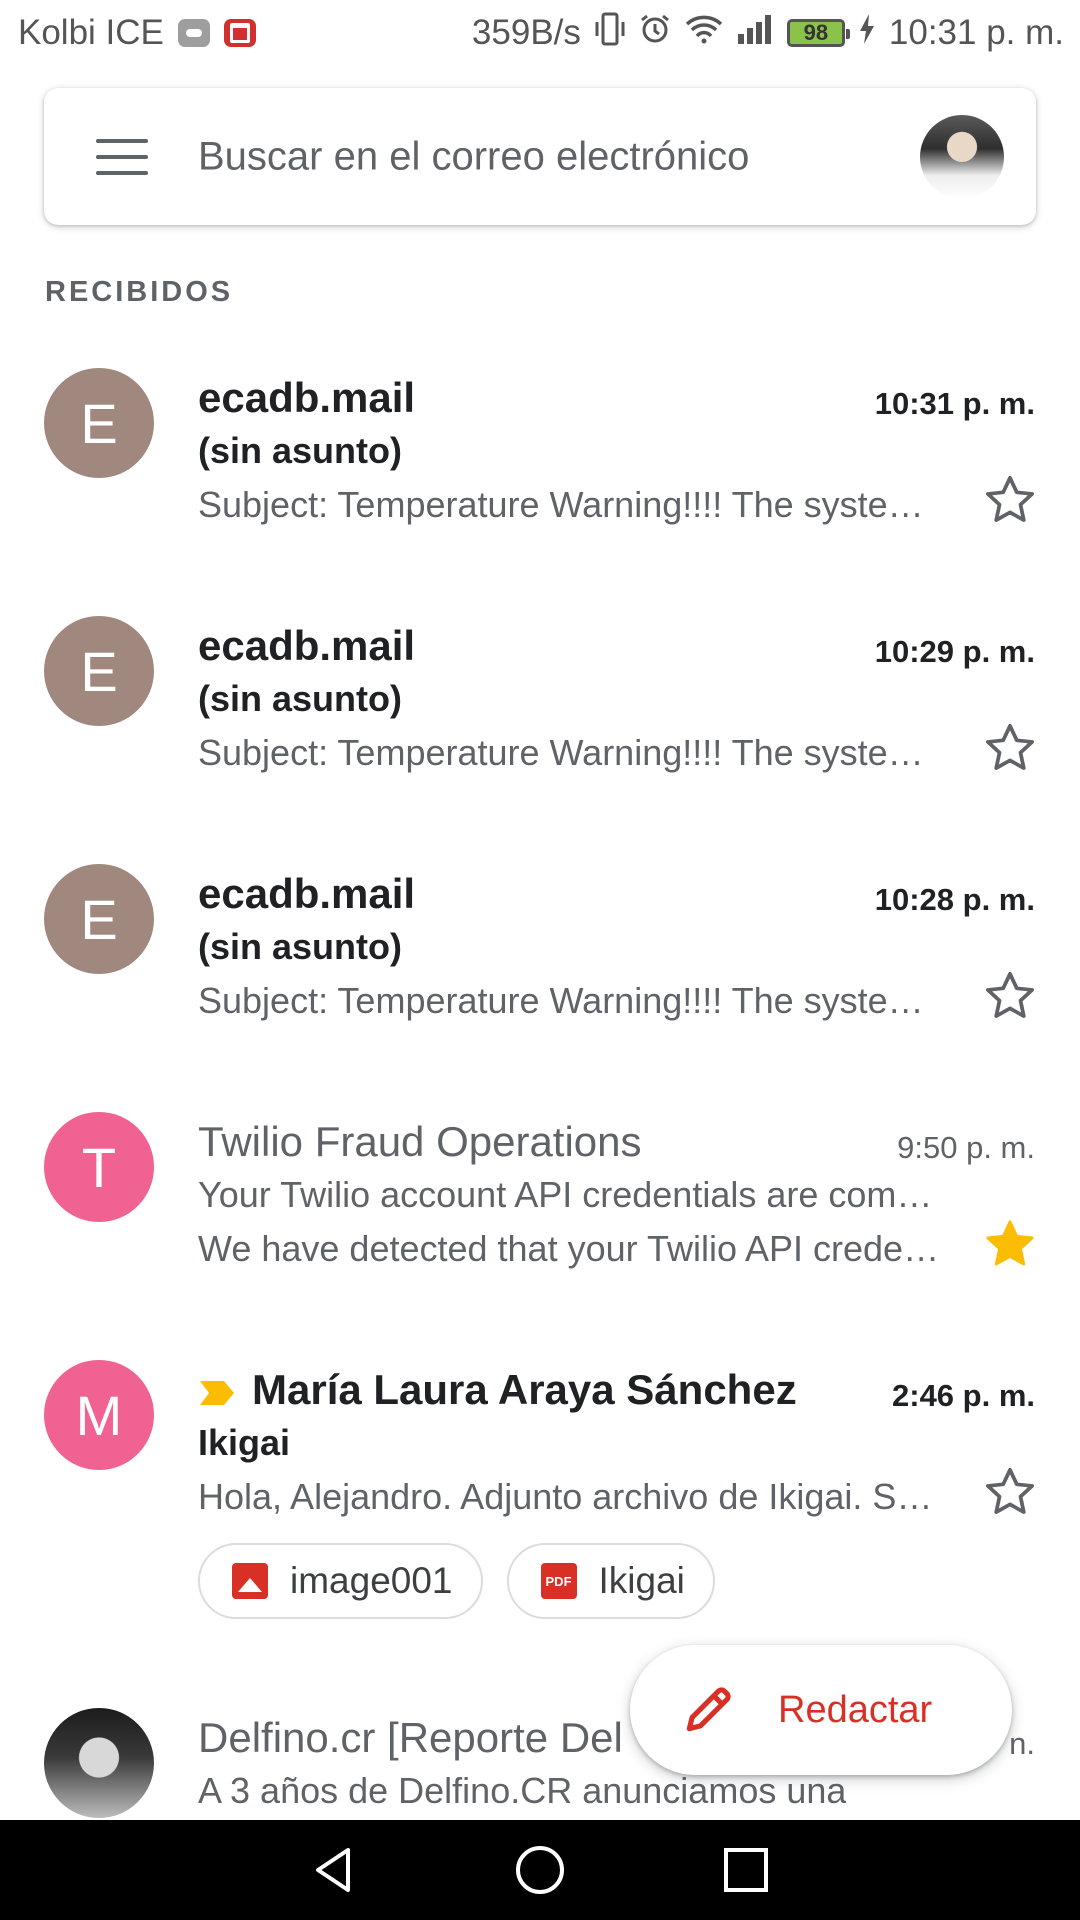 The height and width of the screenshot is (1920, 1080). I want to click on home-icon, so click(540, 1870).